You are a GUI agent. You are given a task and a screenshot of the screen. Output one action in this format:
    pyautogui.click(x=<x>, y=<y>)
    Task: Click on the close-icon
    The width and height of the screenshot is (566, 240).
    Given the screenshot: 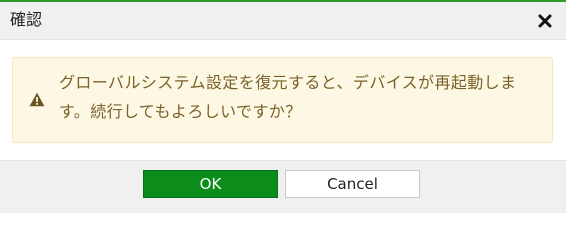 What is the action you would take?
    pyautogui.click(x=545, y=21)
    